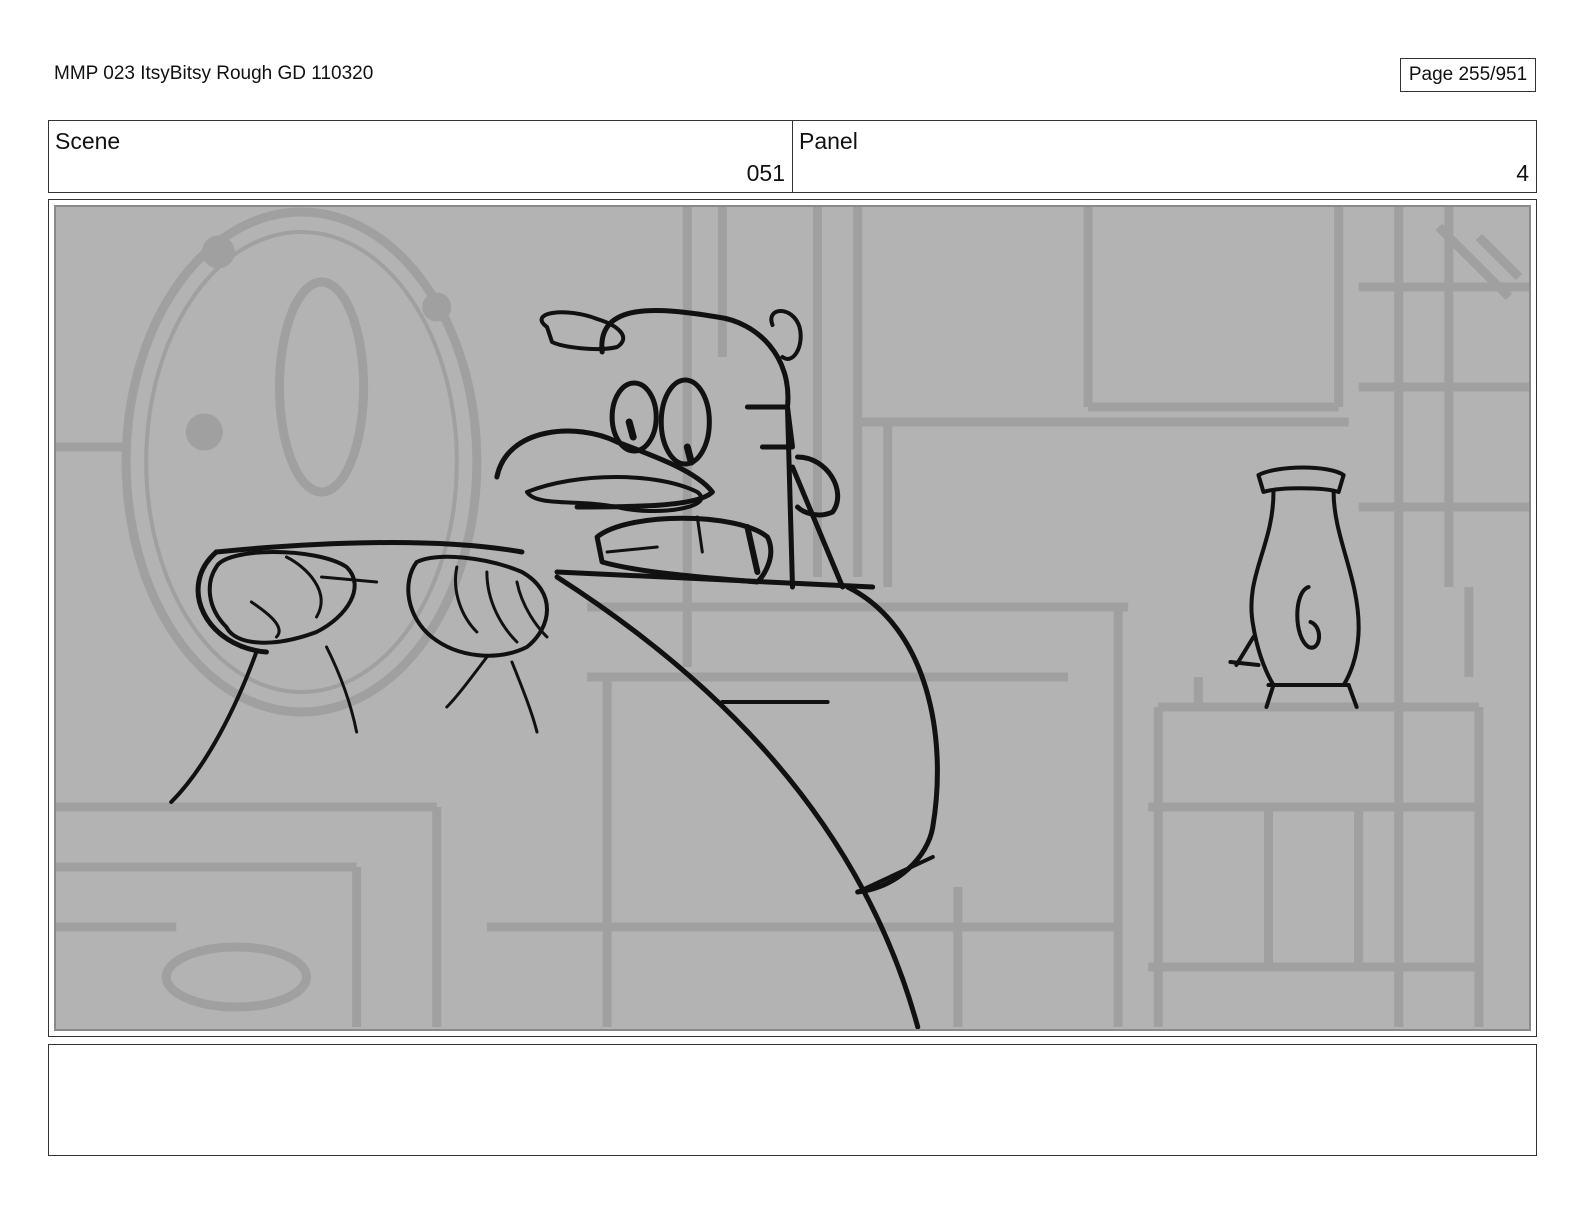  Describe the element at coordinates (214, 73) in the screenshot. I see `document-title: MMP 023 ItsyBitsy Rough GD 110320` at that location.